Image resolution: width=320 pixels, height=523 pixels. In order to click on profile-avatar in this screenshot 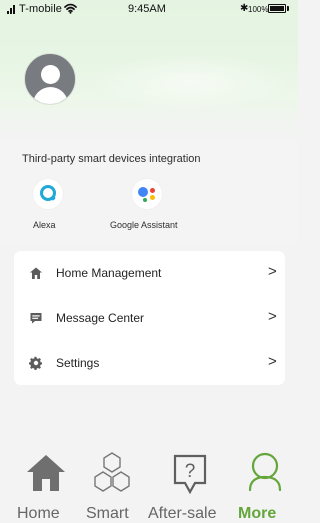, I will do `click(50, 79)`.